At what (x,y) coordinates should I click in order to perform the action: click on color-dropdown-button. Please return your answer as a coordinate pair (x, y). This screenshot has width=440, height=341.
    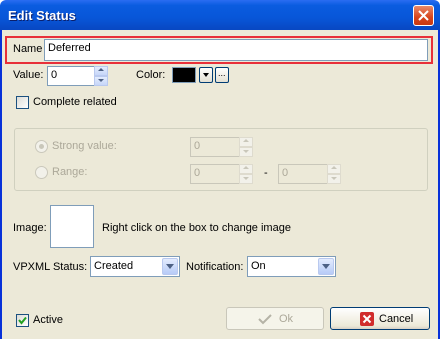
    Looking at the image, I should click on (206, 75).